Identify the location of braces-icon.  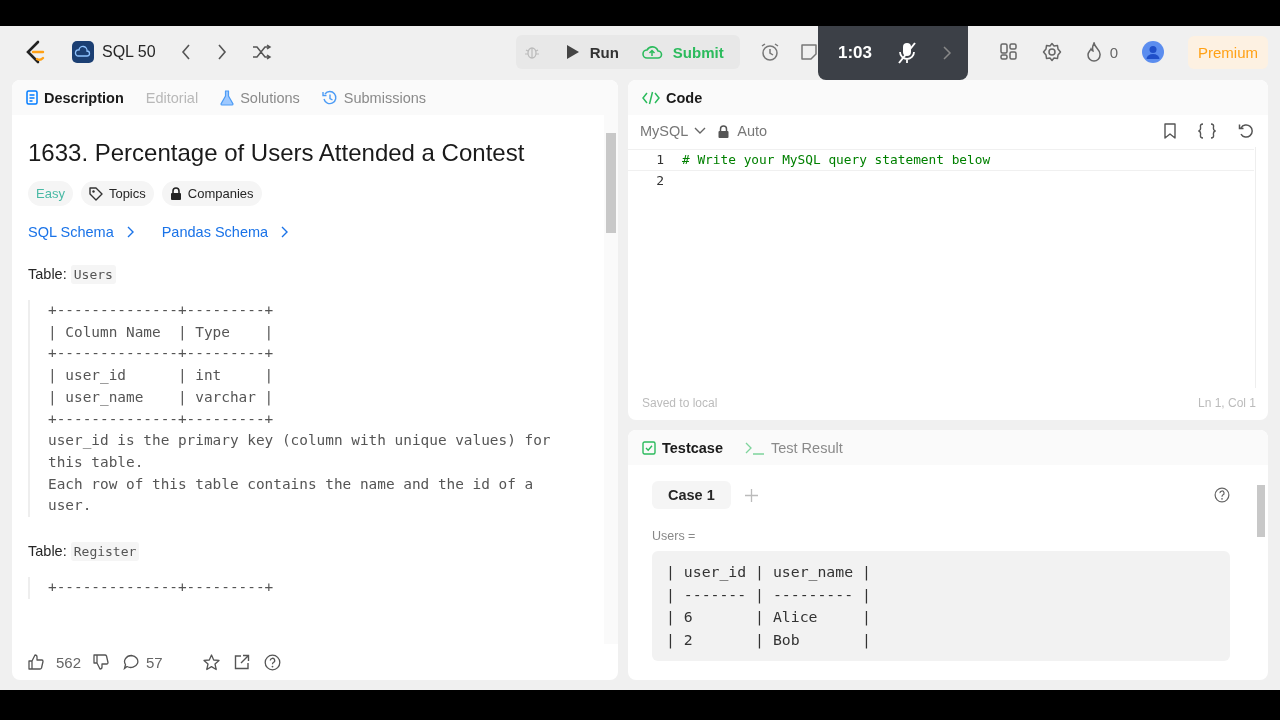
(1207, 131).